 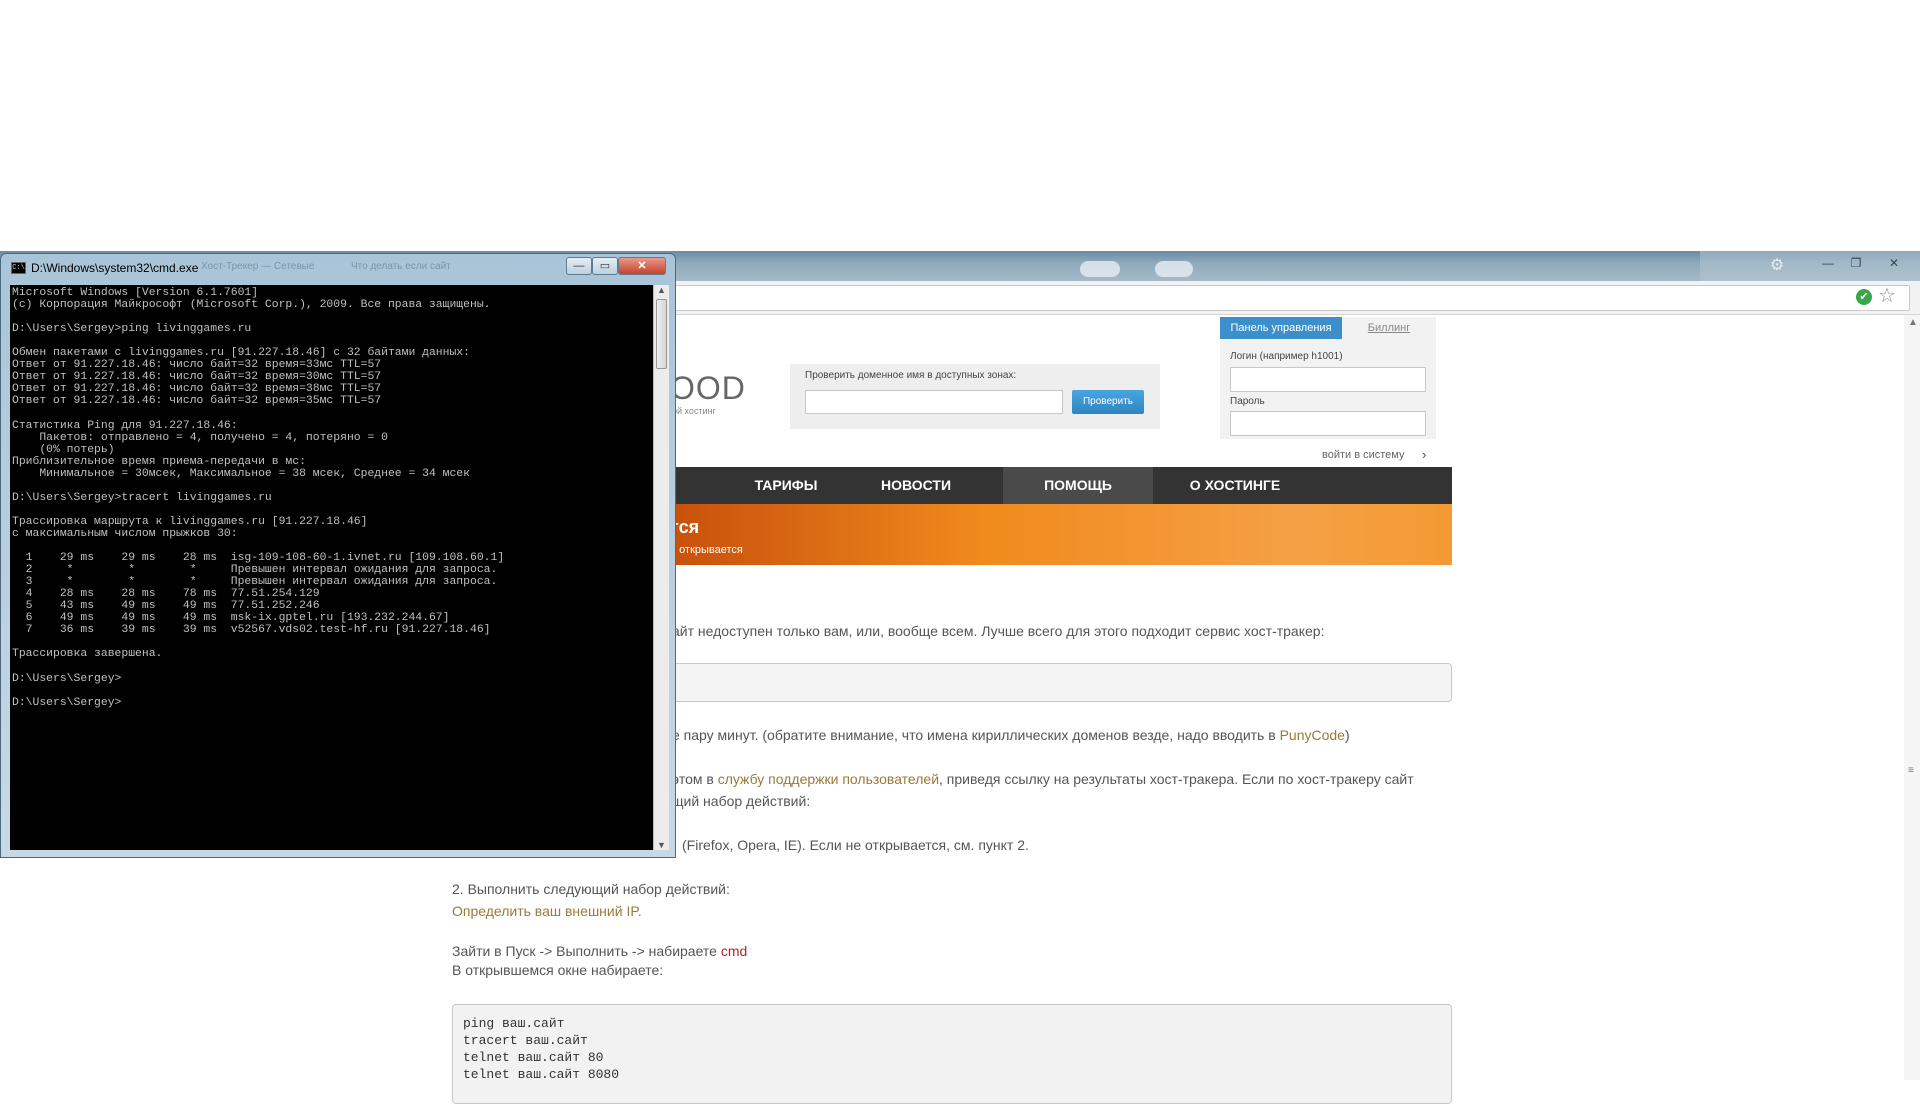 What do you see at coordinates (734, 951) in the screenshot?
I see `cmd-keyword: cmd` at bounding box center [734, 951].